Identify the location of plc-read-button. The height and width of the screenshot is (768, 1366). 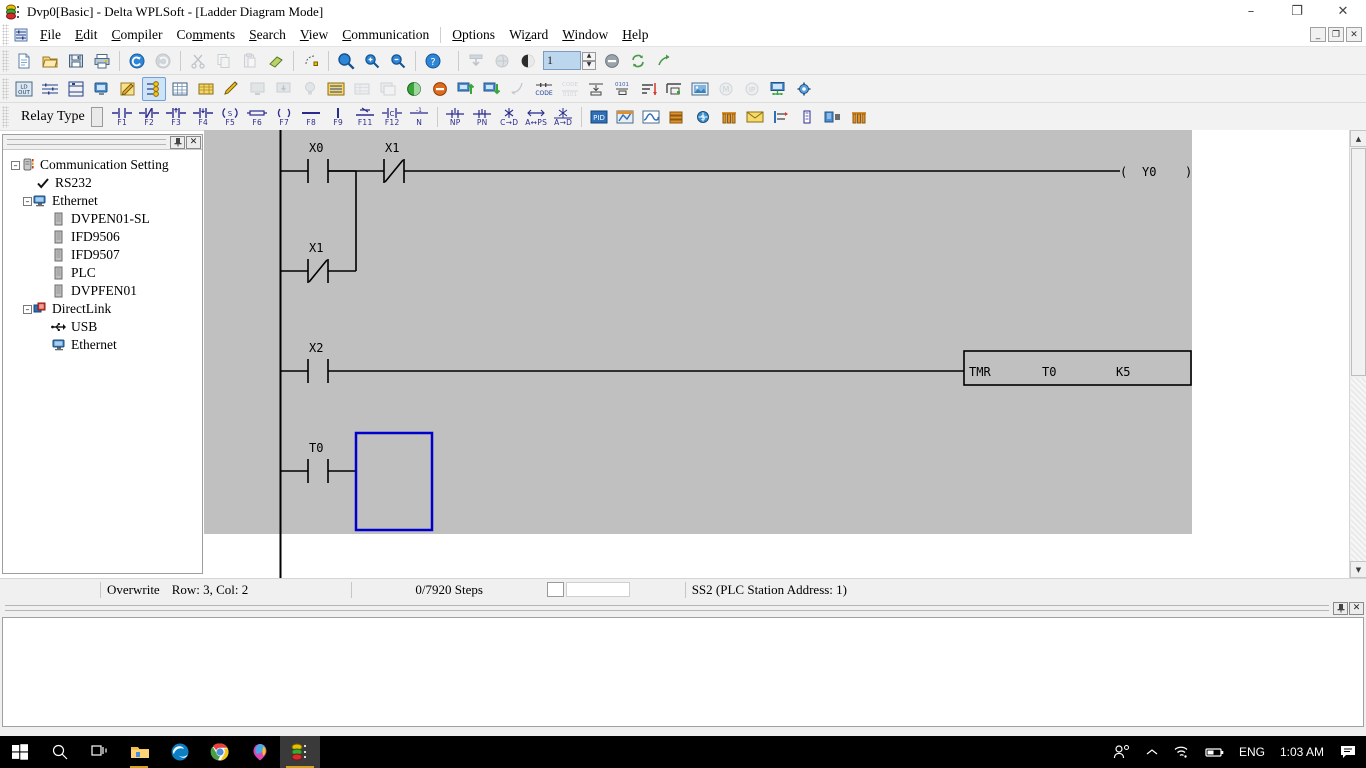
(258, 89).